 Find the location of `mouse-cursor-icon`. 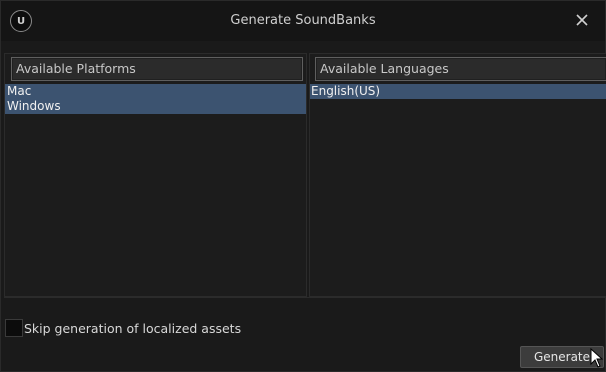

mouse-cursor-icon is located at coordinates (597, 358).